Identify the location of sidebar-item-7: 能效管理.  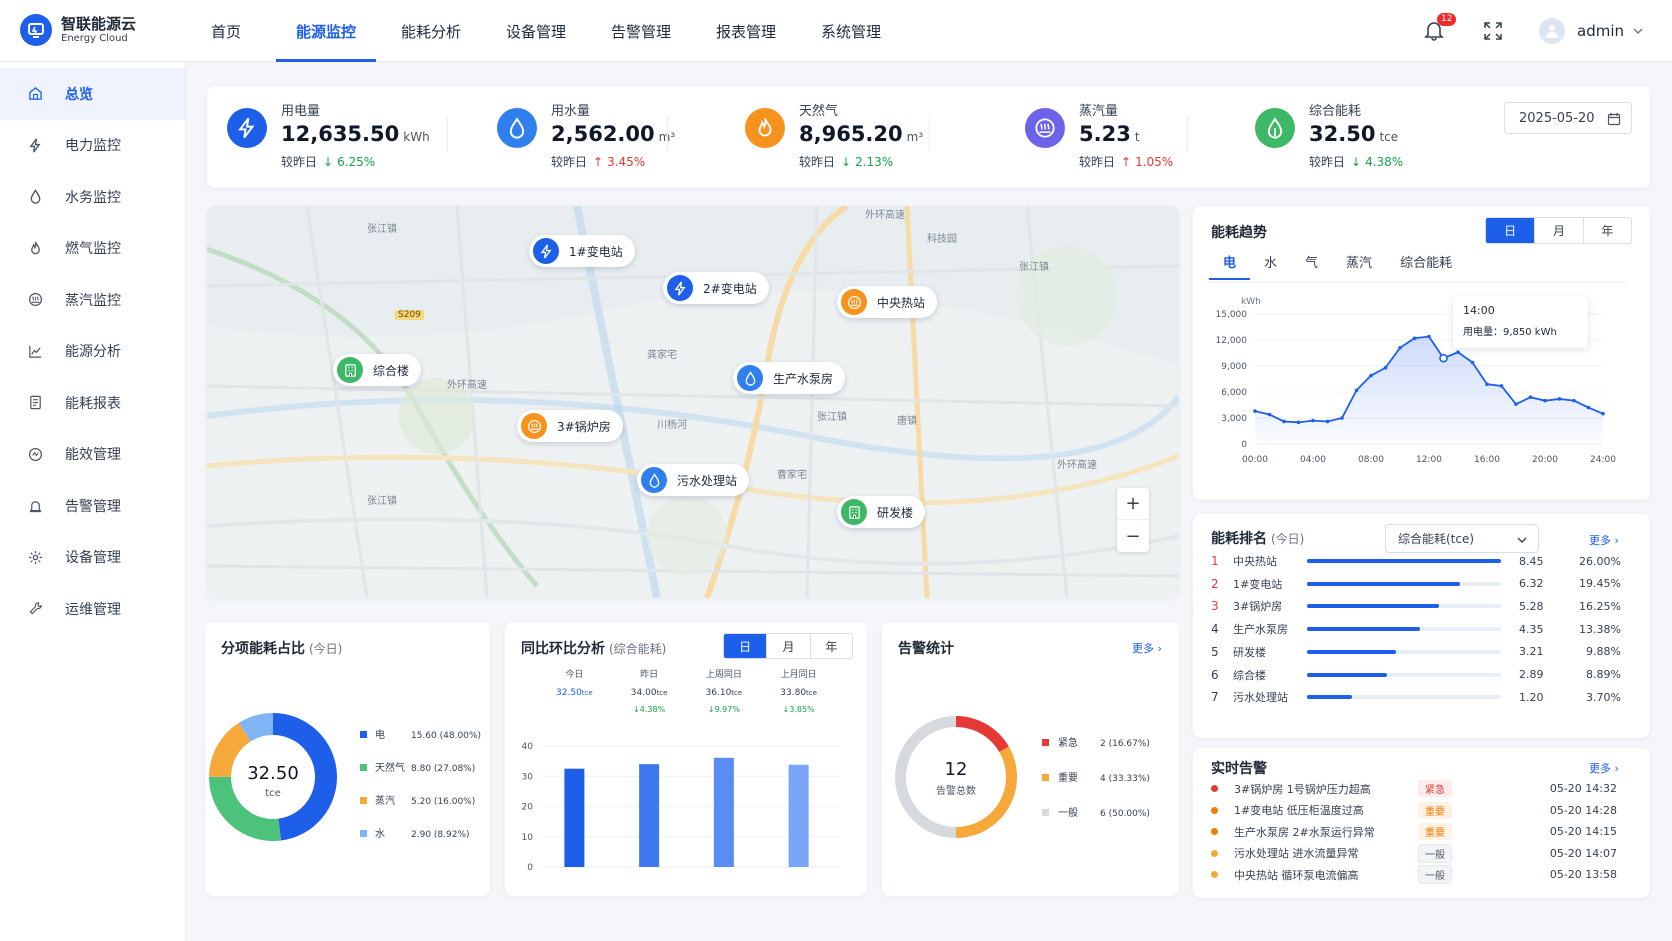
(92, 455).